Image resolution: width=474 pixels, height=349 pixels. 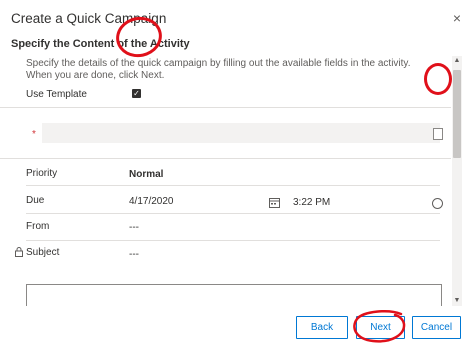 I want to click on description-textarea, so click(x=234, y=295).